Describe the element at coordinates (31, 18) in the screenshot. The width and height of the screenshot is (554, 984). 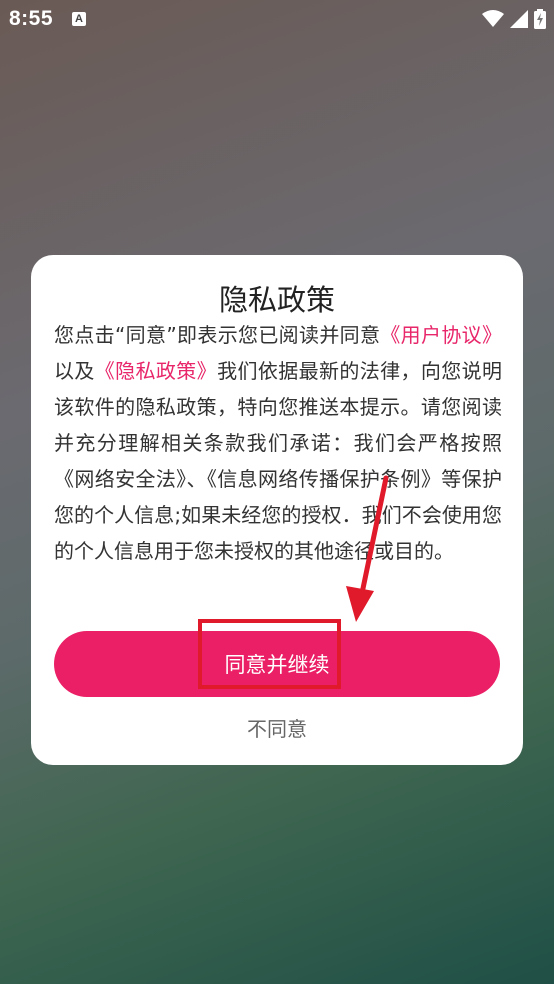
I see `status-time: 8:55` at that location.